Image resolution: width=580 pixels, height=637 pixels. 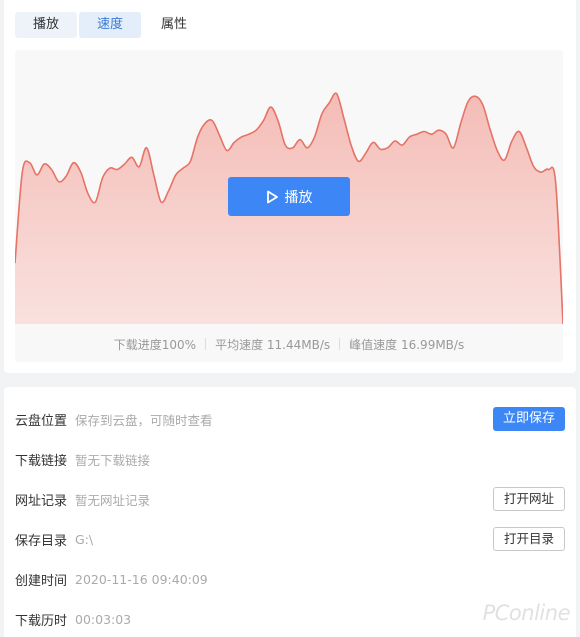 What do you see at coordinates (113, 500) in the screenshot?
I see `row-value: 暂无网址记录` at bounding box center [113, 500].